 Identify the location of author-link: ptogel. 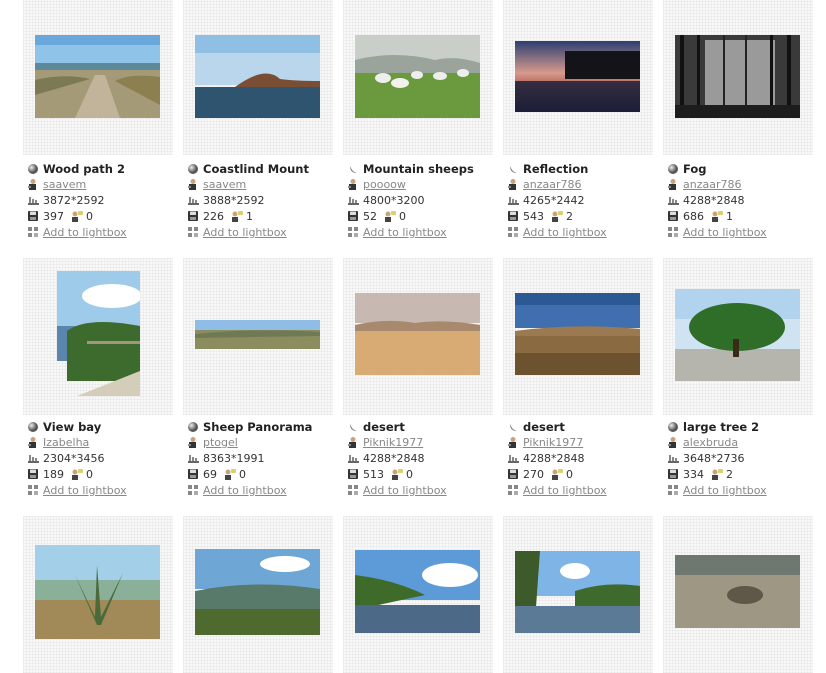
(220, 442).